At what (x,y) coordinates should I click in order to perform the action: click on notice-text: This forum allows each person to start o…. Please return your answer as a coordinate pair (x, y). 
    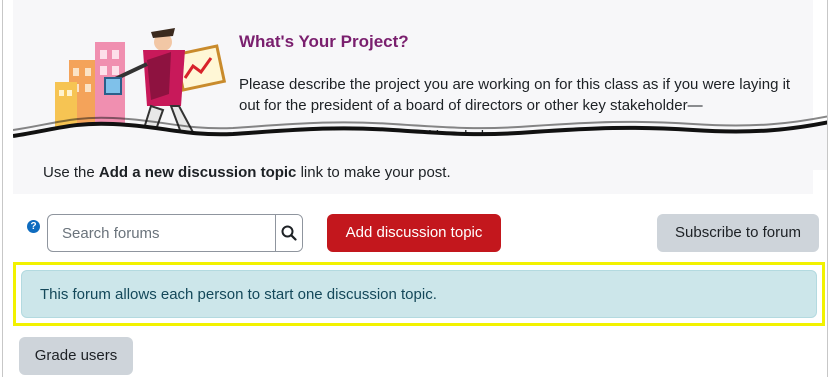
    Looking at the image, I should click on (238, 294).